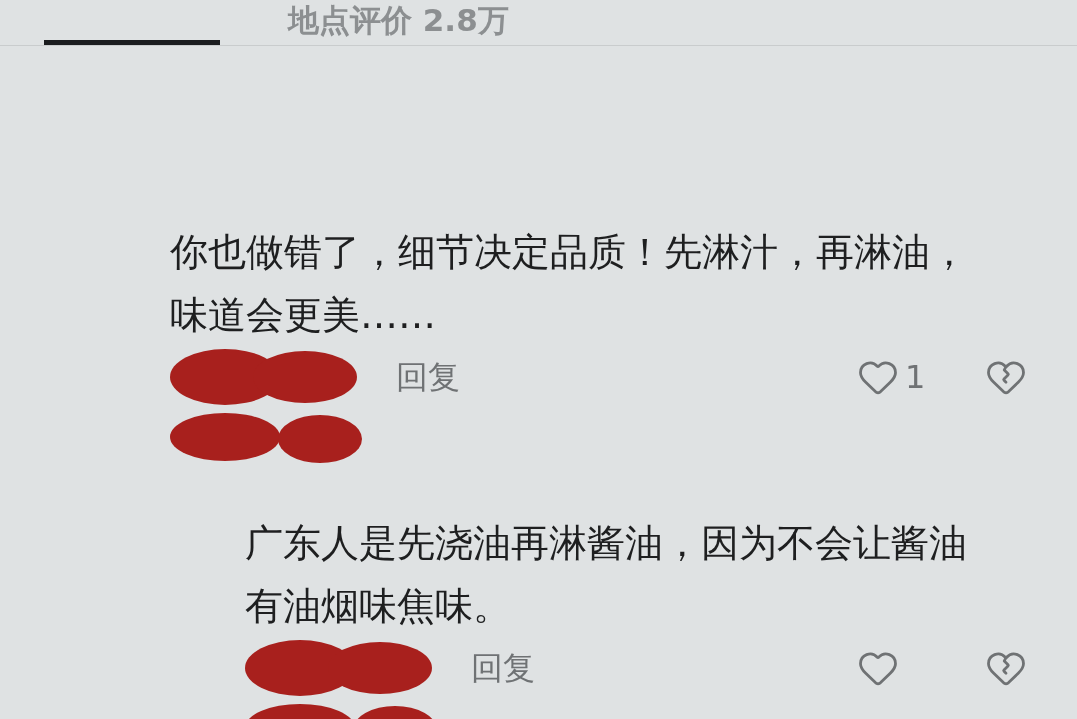 This screenshot has width=1077, height=719. I want to click on comment-text: 广东人是先浇油再淋酱油，因为不会让酱油有油烟味焦味。, so click(606, 575).